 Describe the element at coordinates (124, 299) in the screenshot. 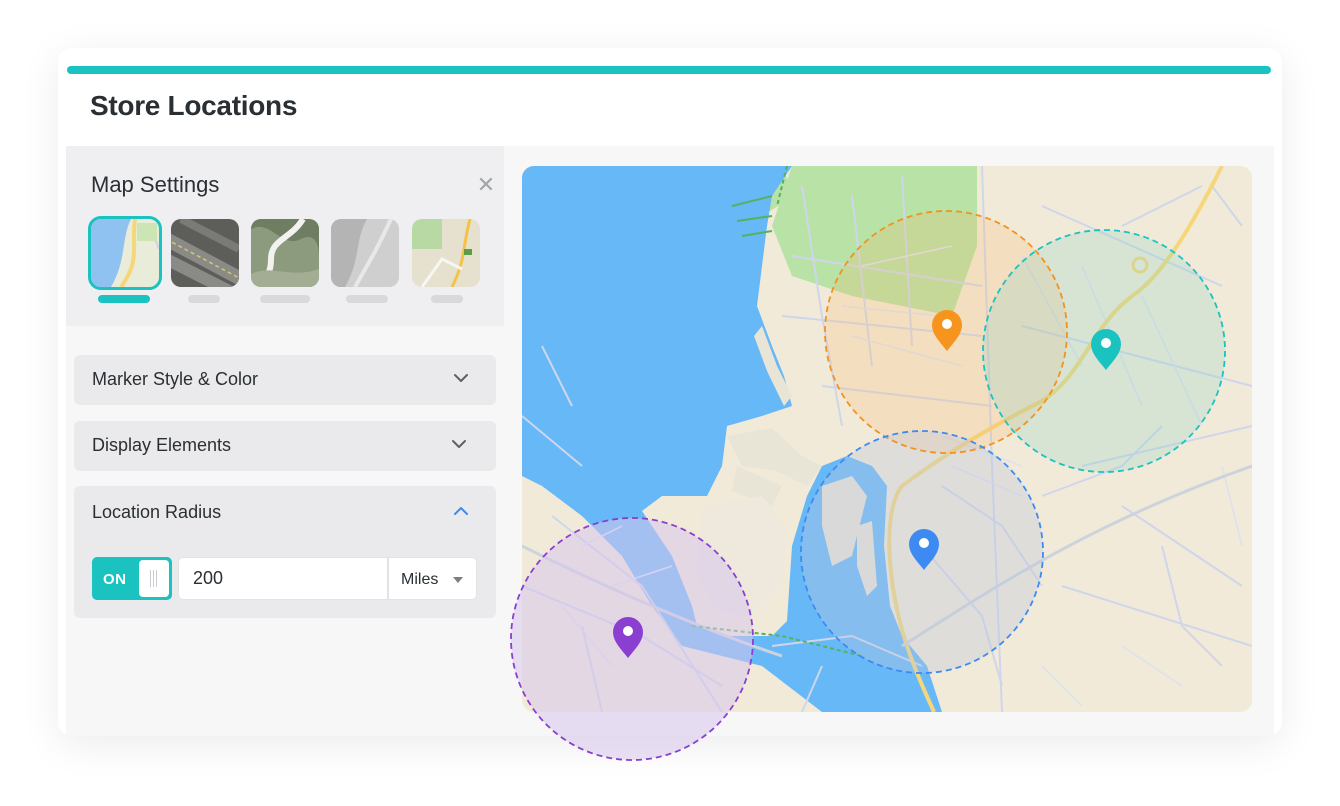

I see `light-map-style-indicator` at that location.